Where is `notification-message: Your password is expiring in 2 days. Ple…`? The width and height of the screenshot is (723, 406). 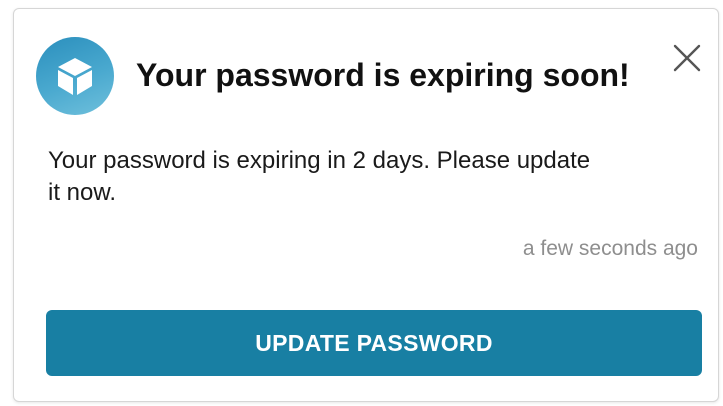
notification-message: Your password is expiring in 2 days. Ple… is located at coordinates (319, 176).